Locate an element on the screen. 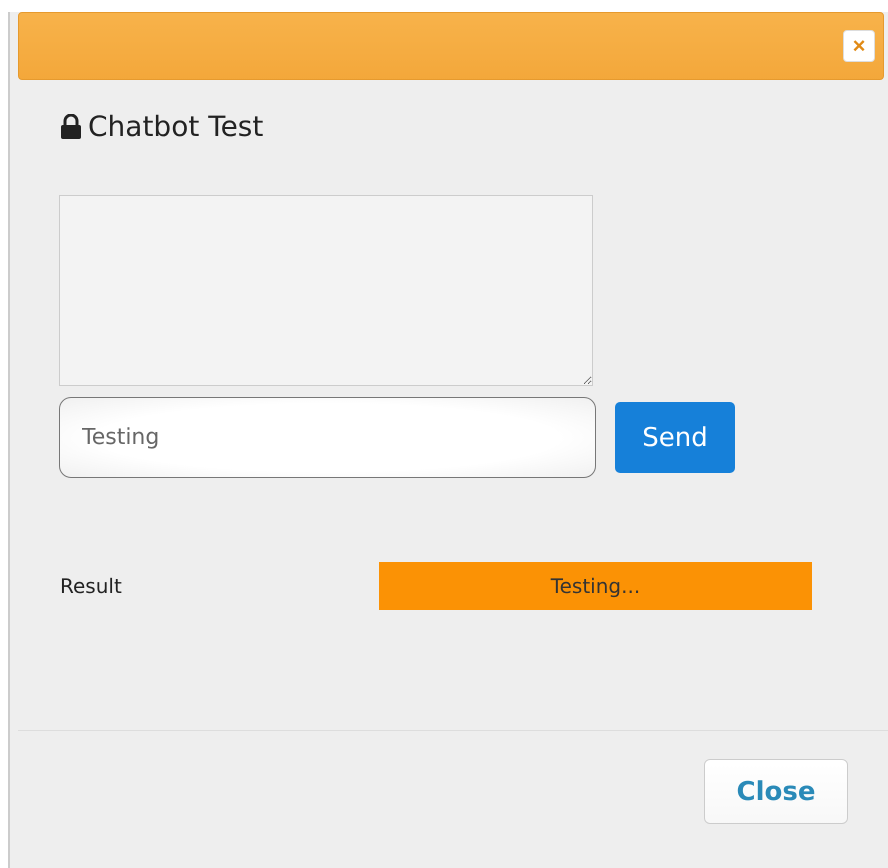 Image resolution: width=888 pixels, height=868 pixels. send-button: Send is located at coordinates (675, 437).